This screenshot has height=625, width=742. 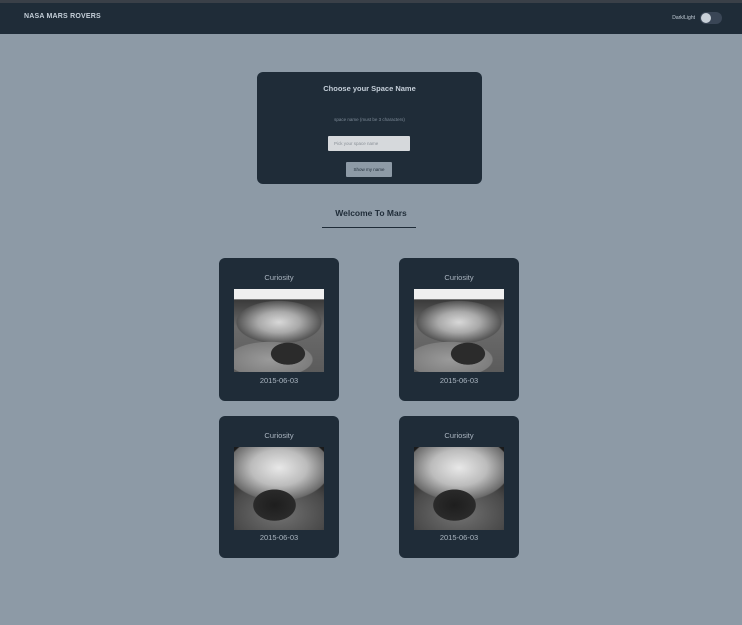 I want to click on space-name-input, so click(x=369, y=143).